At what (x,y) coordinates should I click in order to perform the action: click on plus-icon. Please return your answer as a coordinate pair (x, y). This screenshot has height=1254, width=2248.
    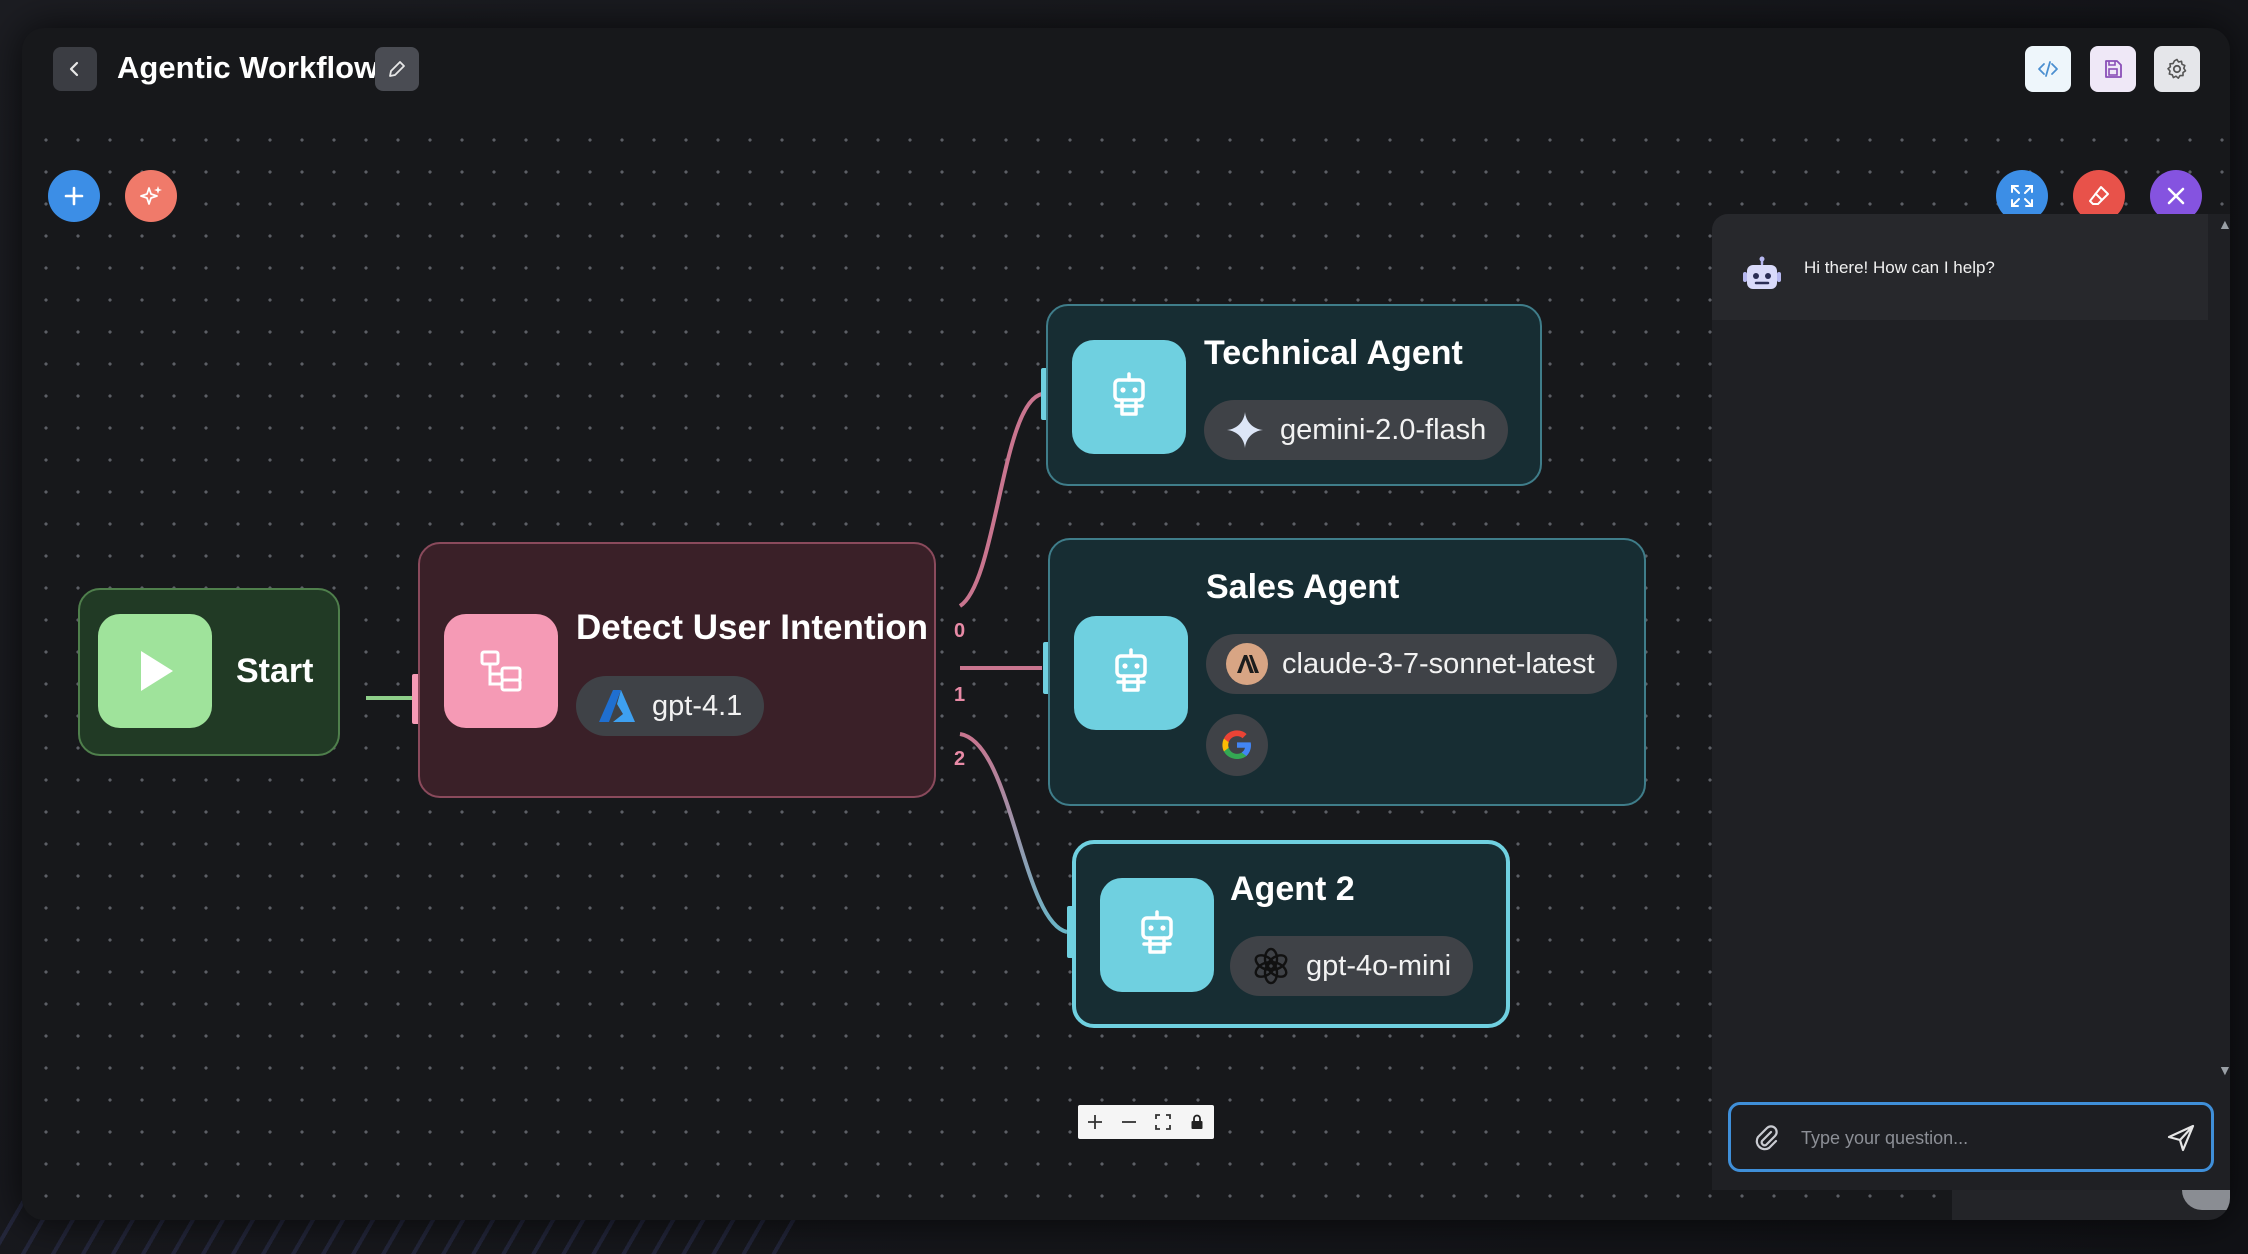
    Looking at the image, I should click on (1095, 1122).